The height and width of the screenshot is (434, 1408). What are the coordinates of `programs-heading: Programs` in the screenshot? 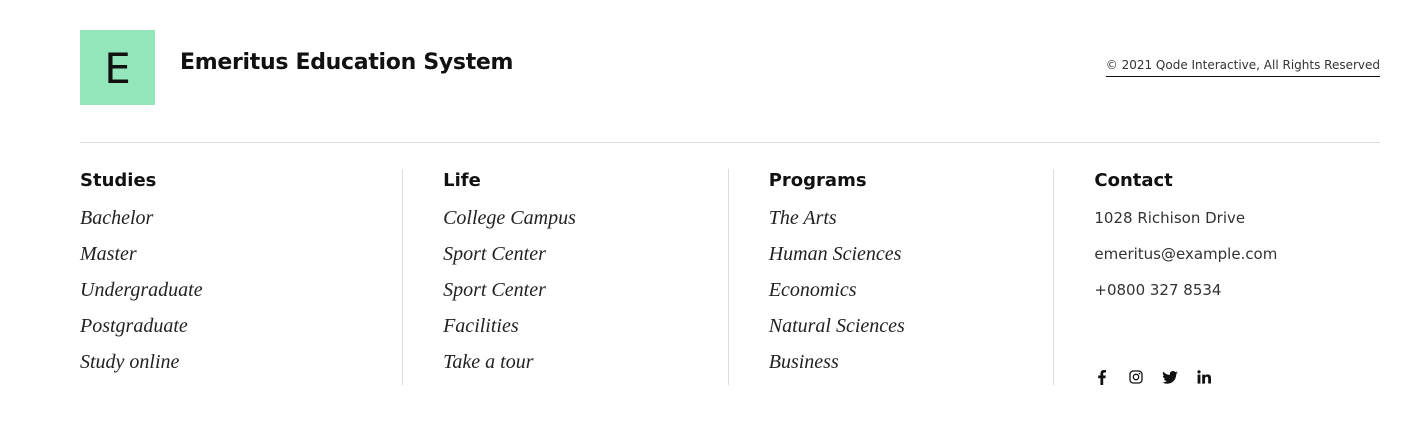 It's located at (817, 180).